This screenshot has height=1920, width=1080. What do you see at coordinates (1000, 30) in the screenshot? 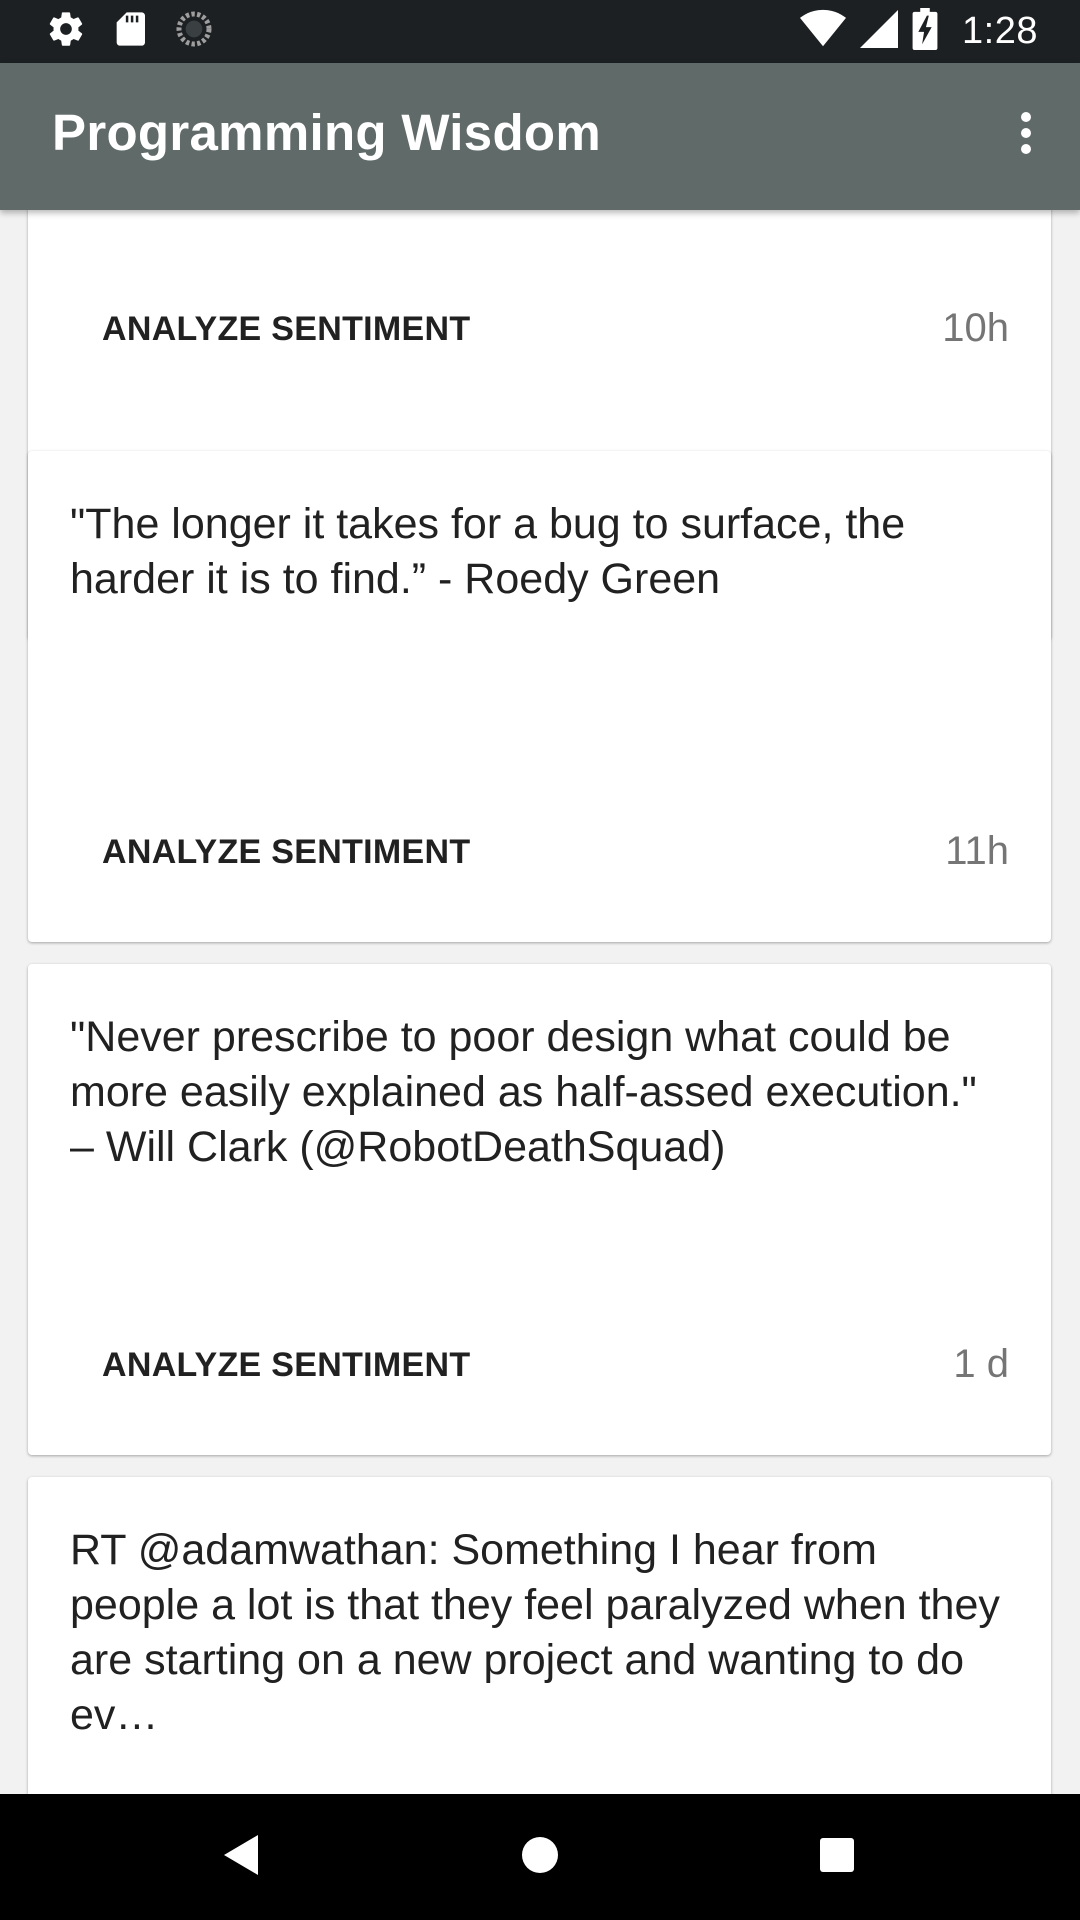
I see `status-time: 1:28` at bounding box center [1000, 30].